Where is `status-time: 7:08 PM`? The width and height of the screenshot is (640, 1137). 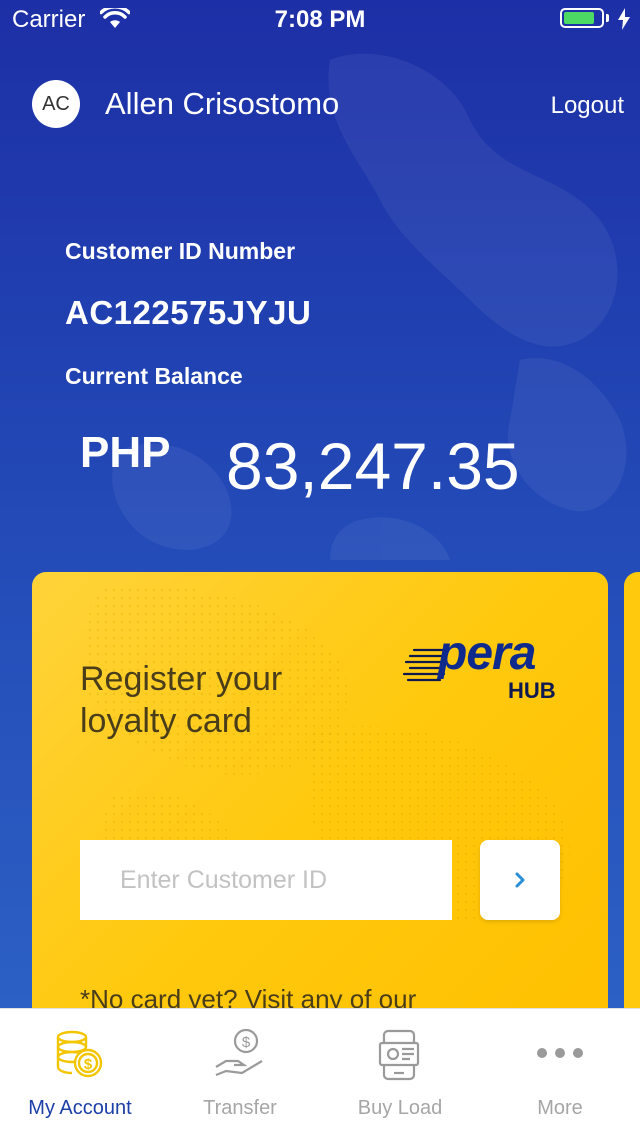 status-time: 7:08 PM is located at coordinates (320, 19).